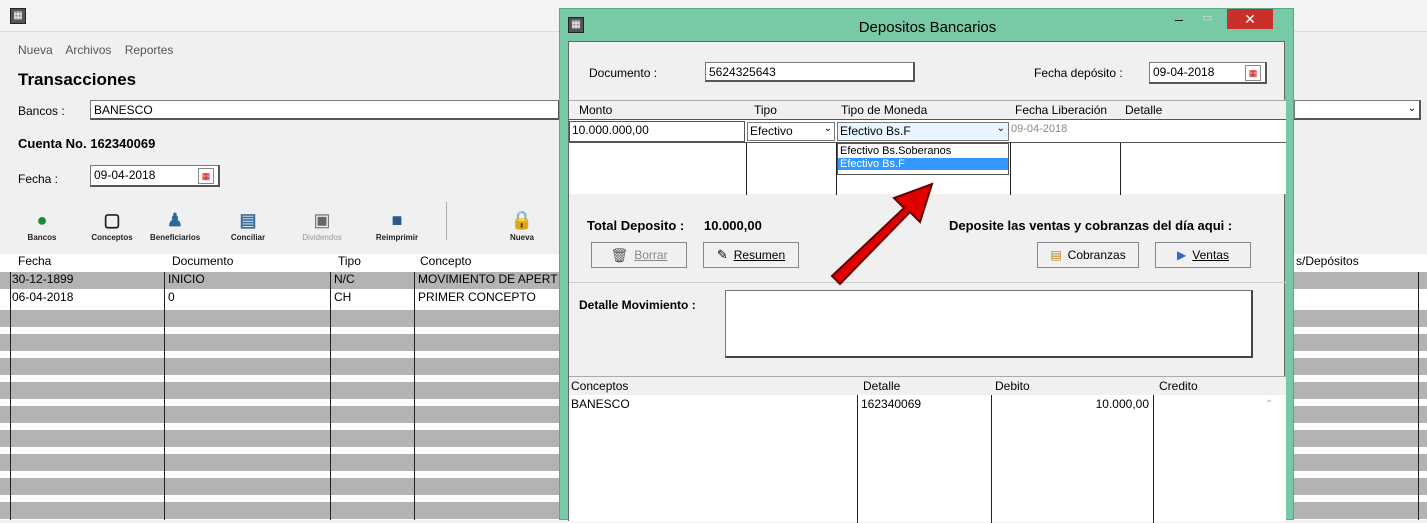 Image resolution: width=1427 pixels, height=523 pixels. I want to click on dialog-title: Depositos Bancarios, so click(927, 27).